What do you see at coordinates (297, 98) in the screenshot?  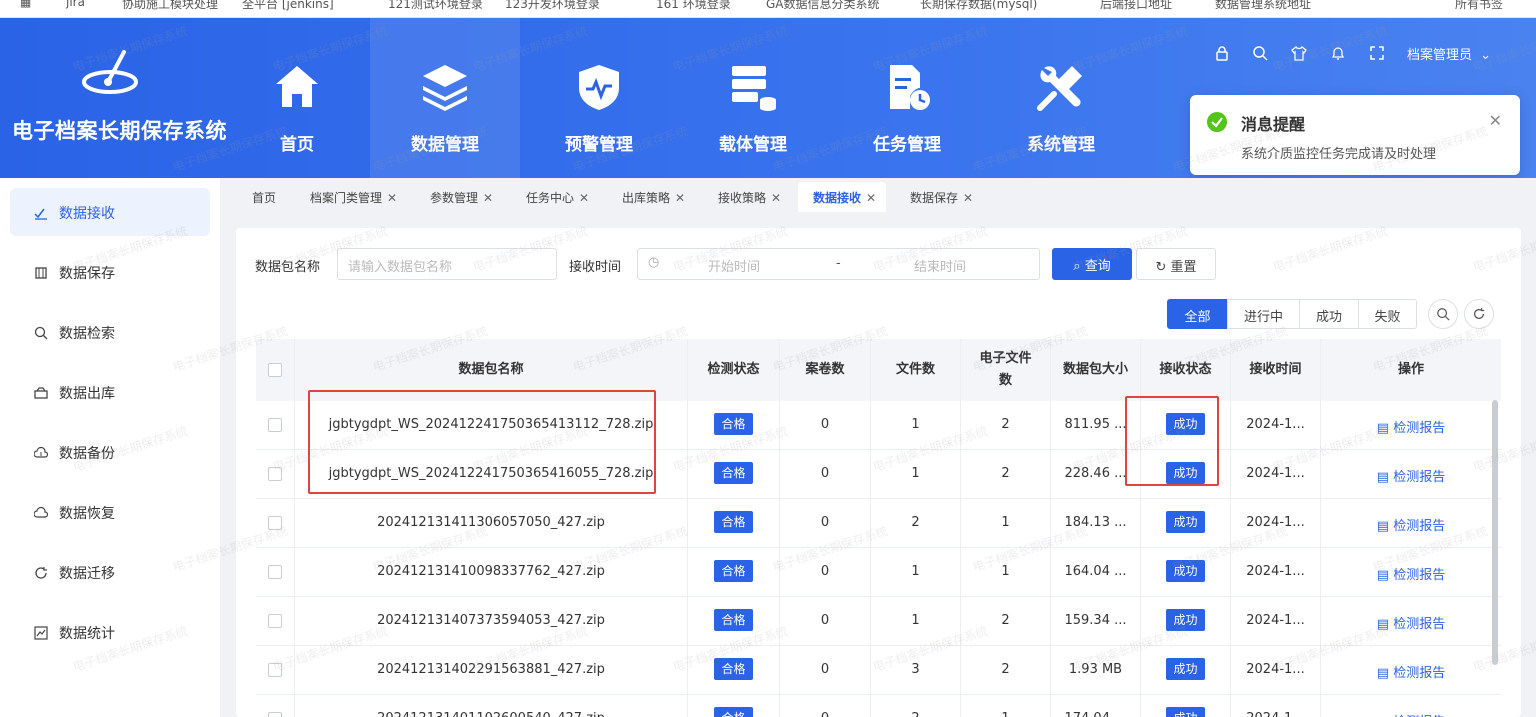 I see `nav-home: 首页` at bounding box center [297, 98].